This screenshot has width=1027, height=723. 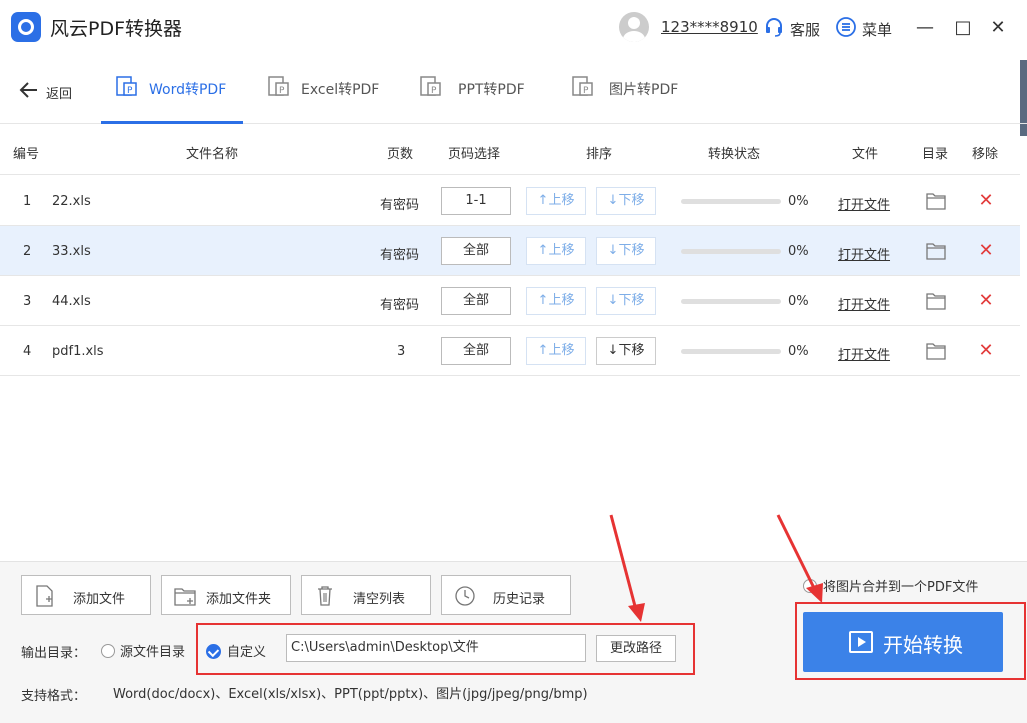 I want to click on page-select-input: 1-1, so click(x=476, y=201).